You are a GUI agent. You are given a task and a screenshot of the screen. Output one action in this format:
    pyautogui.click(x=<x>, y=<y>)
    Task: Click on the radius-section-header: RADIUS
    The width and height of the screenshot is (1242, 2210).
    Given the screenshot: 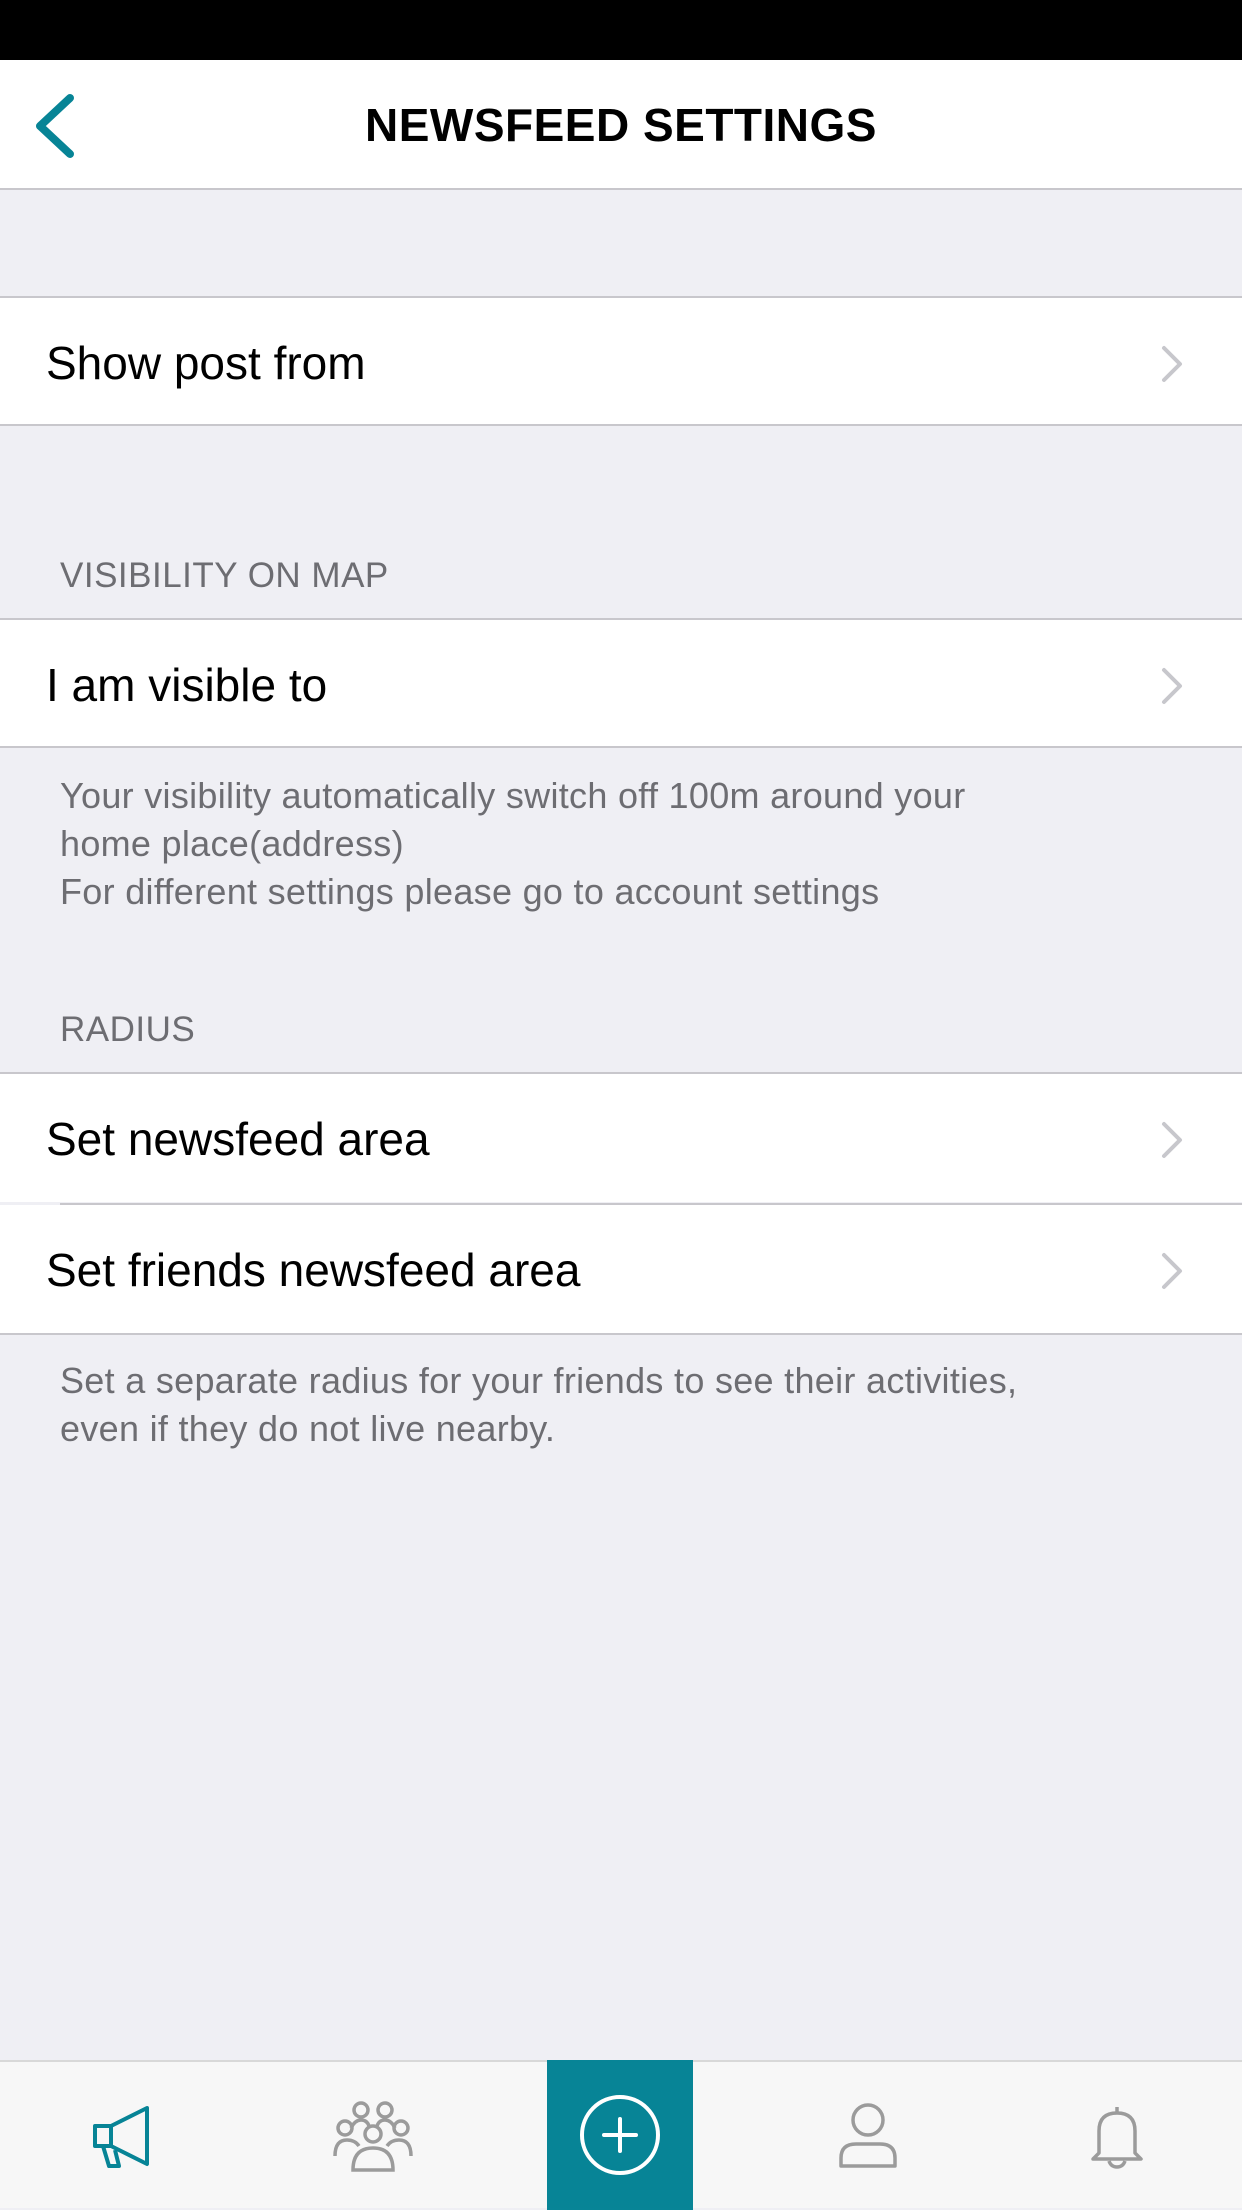 What is the action you would take?
    pyautogui.click(x=128, y=1029)
    